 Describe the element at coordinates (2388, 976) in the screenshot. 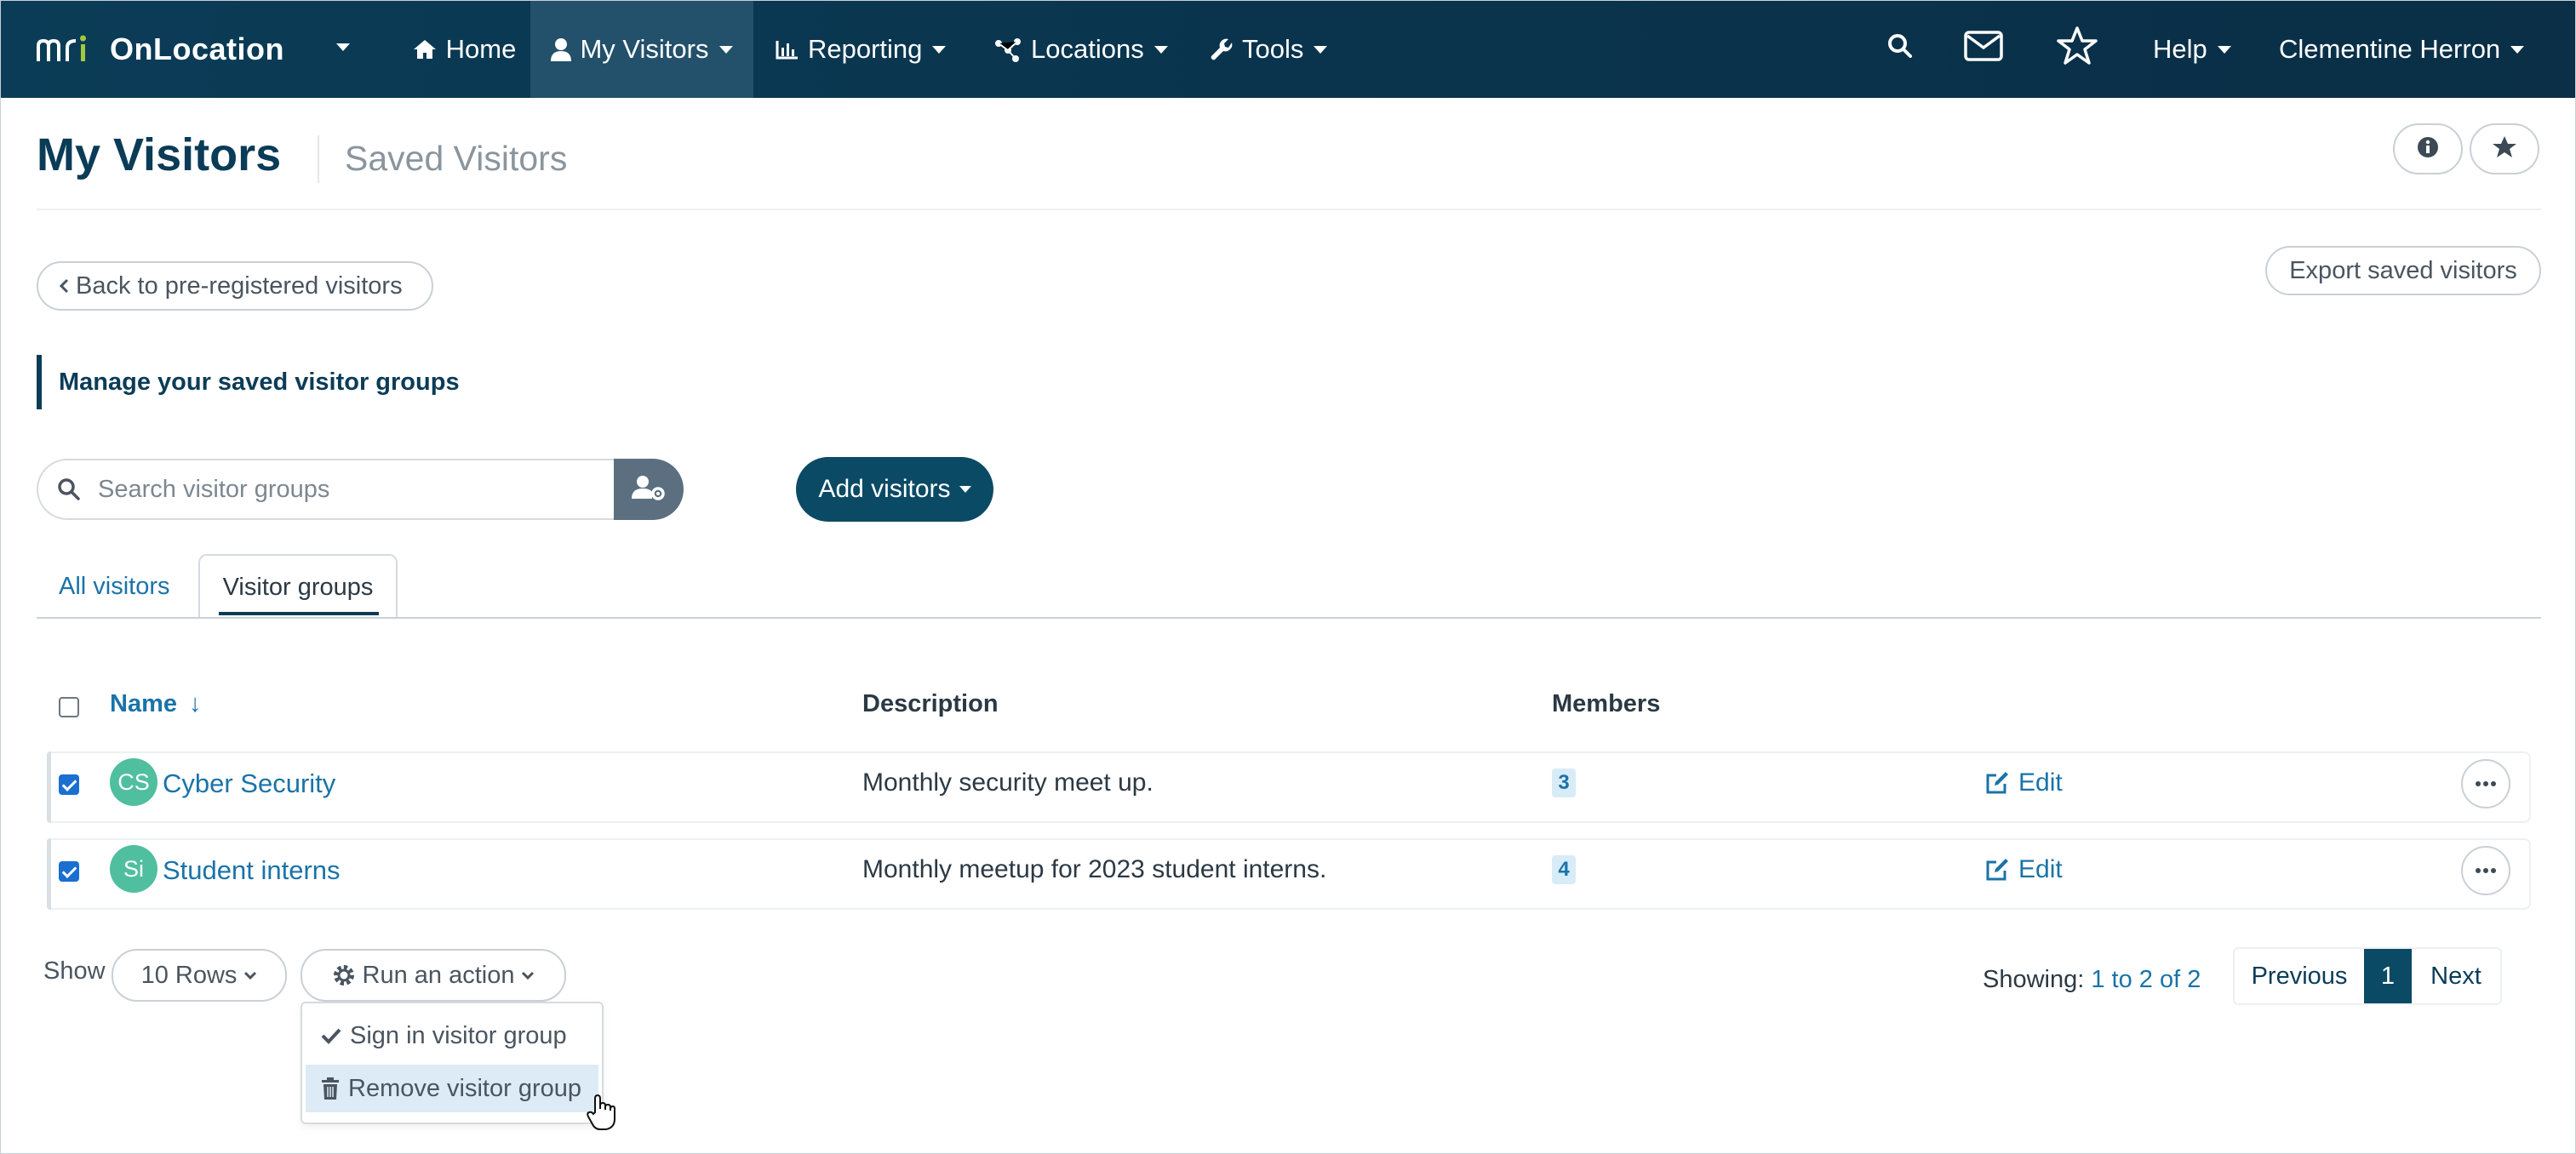

I see `page-1-button: 1` at that location.